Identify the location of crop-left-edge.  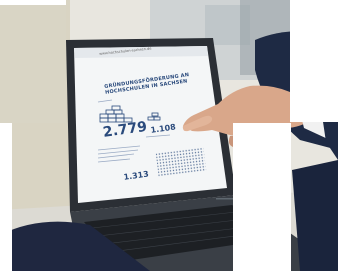
(6, 197).